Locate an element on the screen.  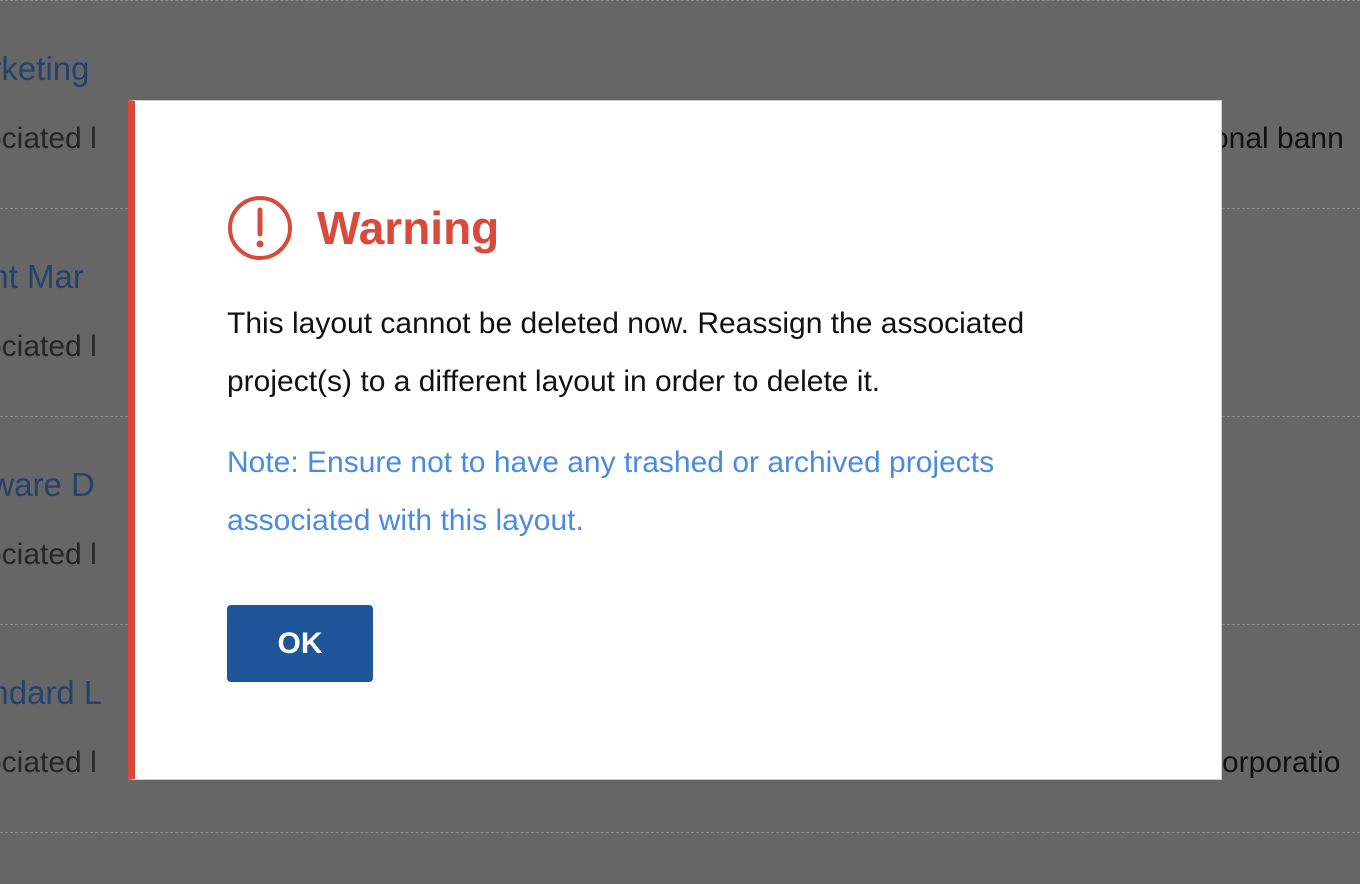
list-item-description: orporatio is located at coordinates (1281, 762).